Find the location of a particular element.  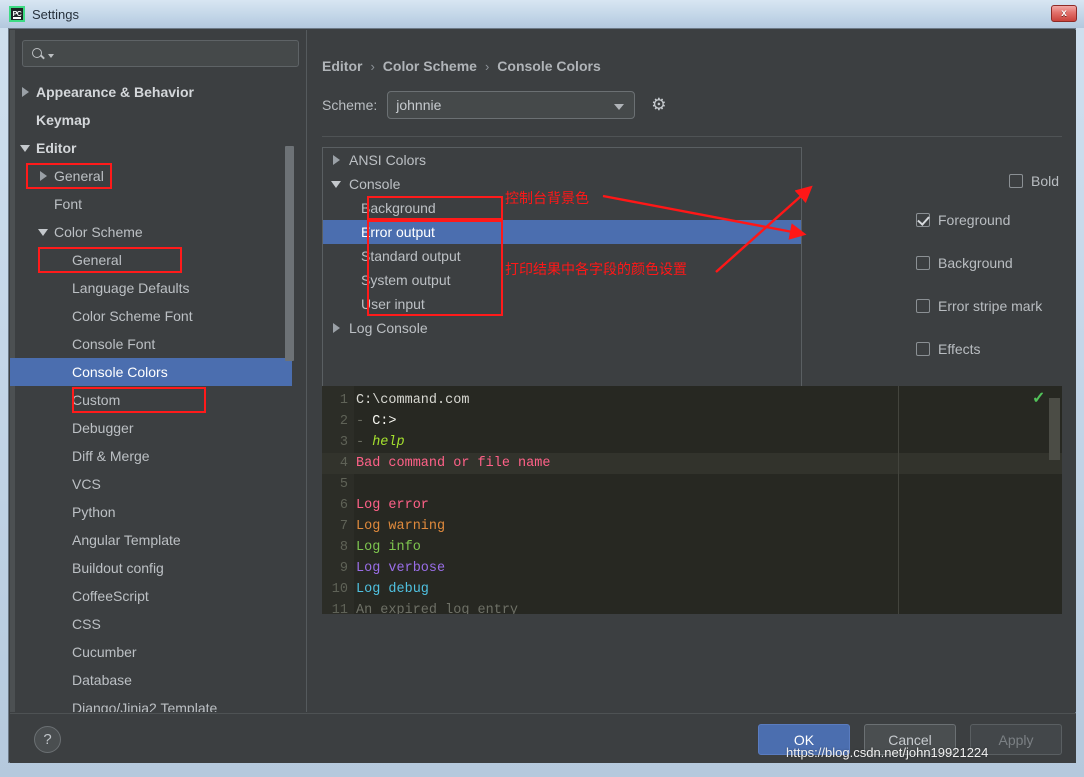

line-number: 8 is located at coordinates (343, 547).